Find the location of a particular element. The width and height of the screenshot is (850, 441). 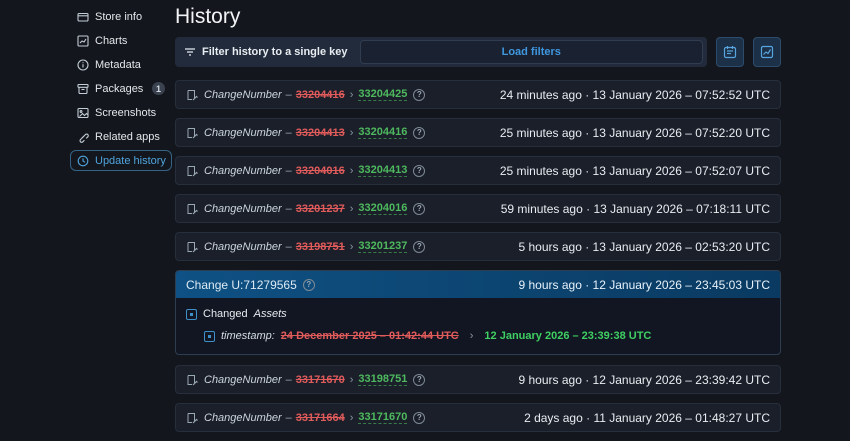

sidebar-item-packages: Packages 1 is located at coordinates (121, 88).